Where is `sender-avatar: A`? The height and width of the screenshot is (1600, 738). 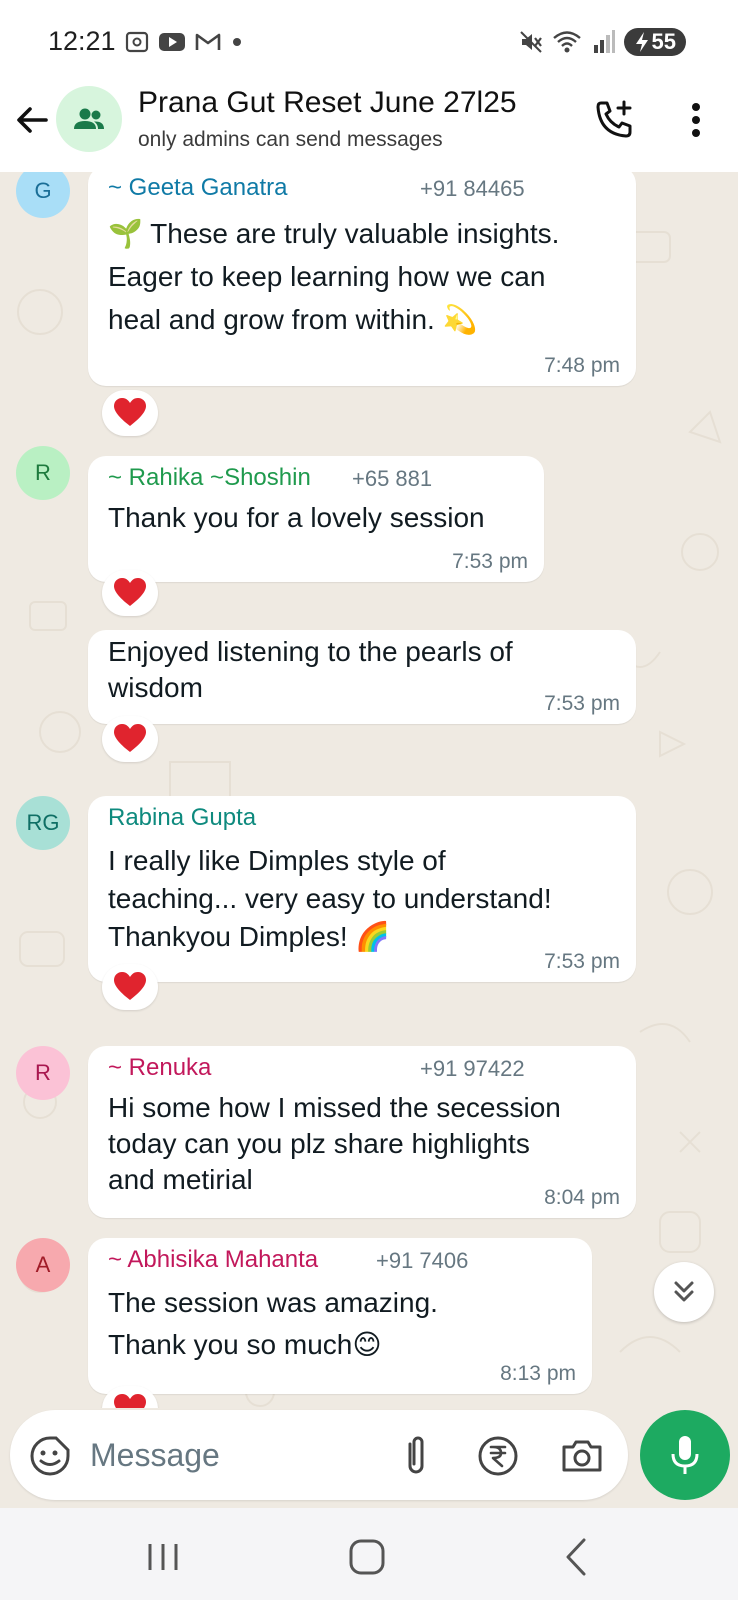
sender-avatar: A is located at coordinates (43, 1265).